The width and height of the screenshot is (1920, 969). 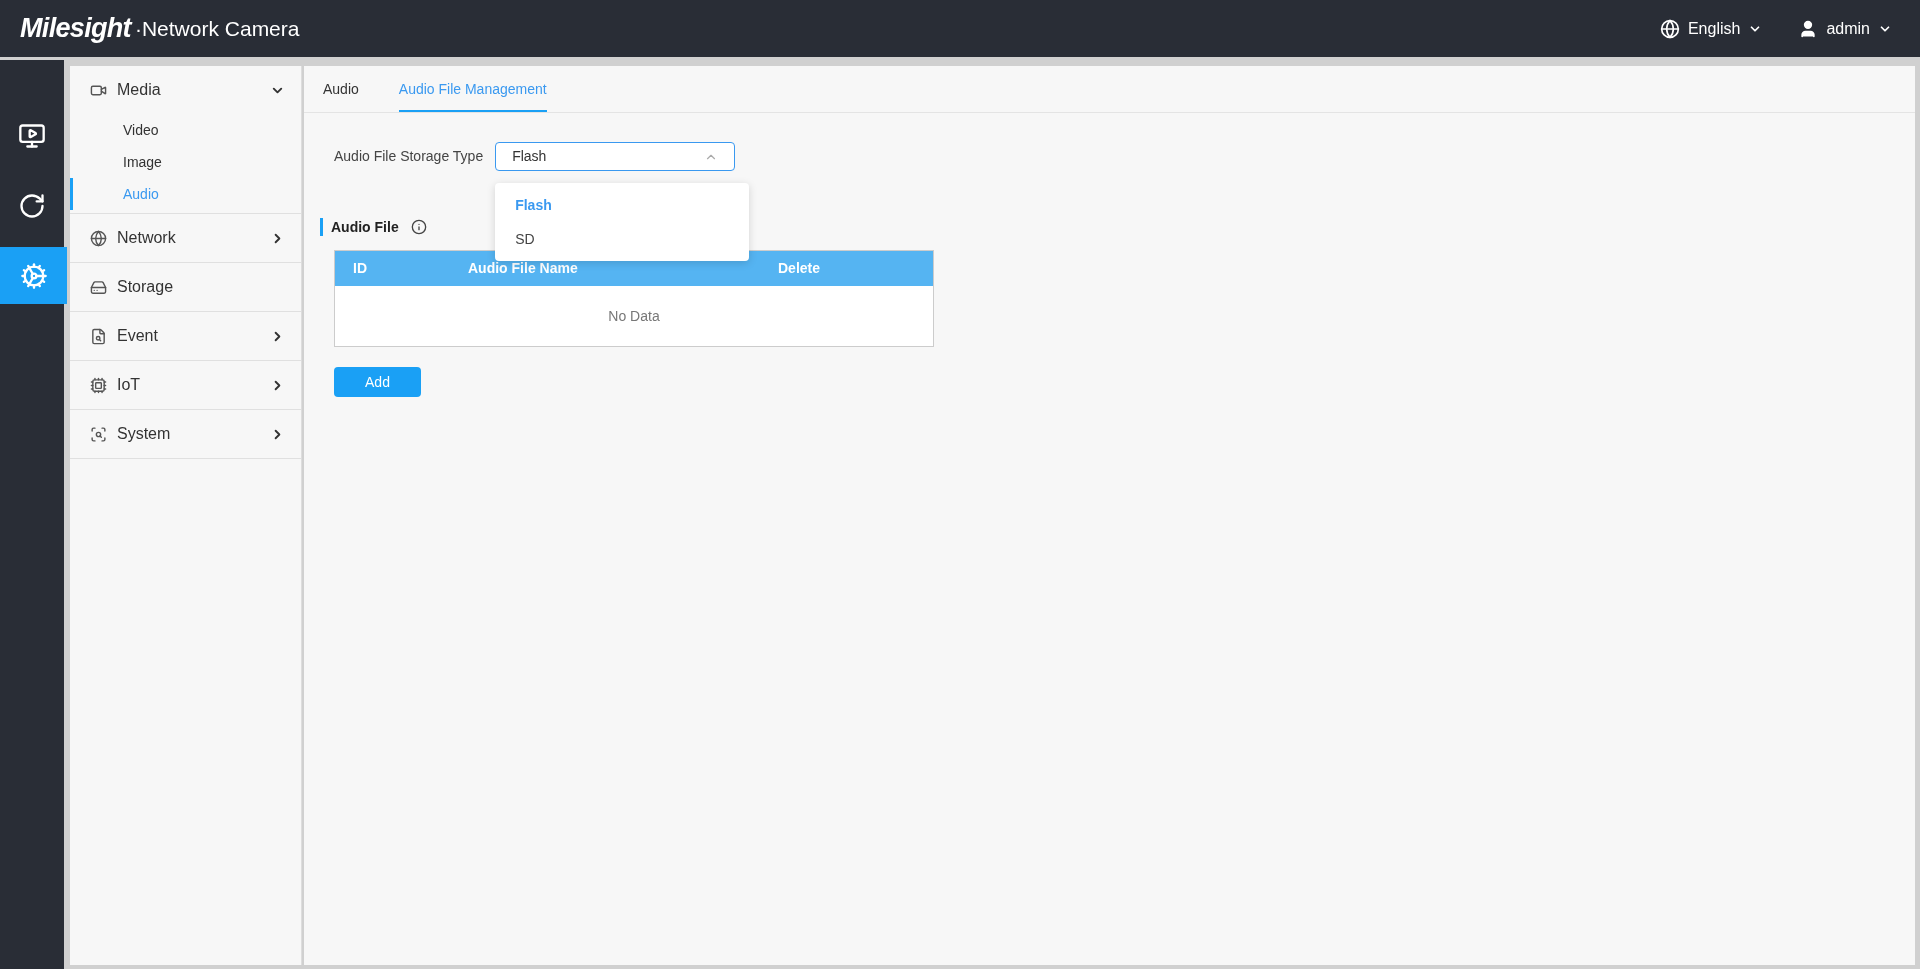 I want to click on sidebar-item: System, so click(x=185, y=434).